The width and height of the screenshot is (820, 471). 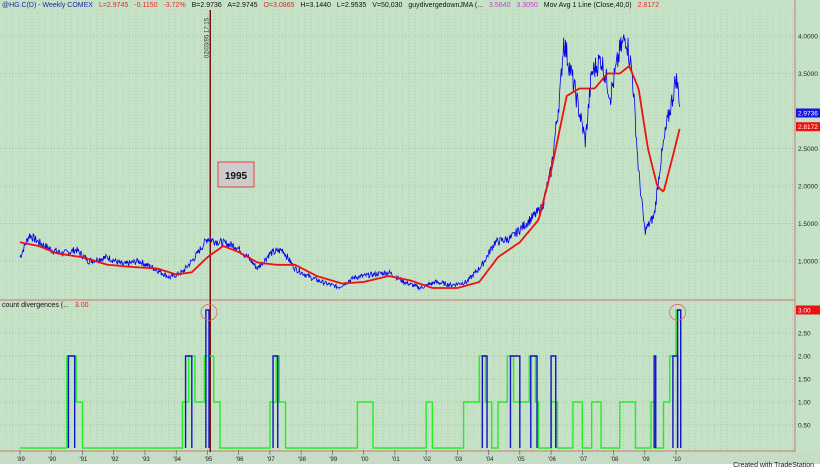 What do you see at coordinates (174, 5) in the screenshot?
I see `pct-change: -3.72%` at bounding box center [174, 5].